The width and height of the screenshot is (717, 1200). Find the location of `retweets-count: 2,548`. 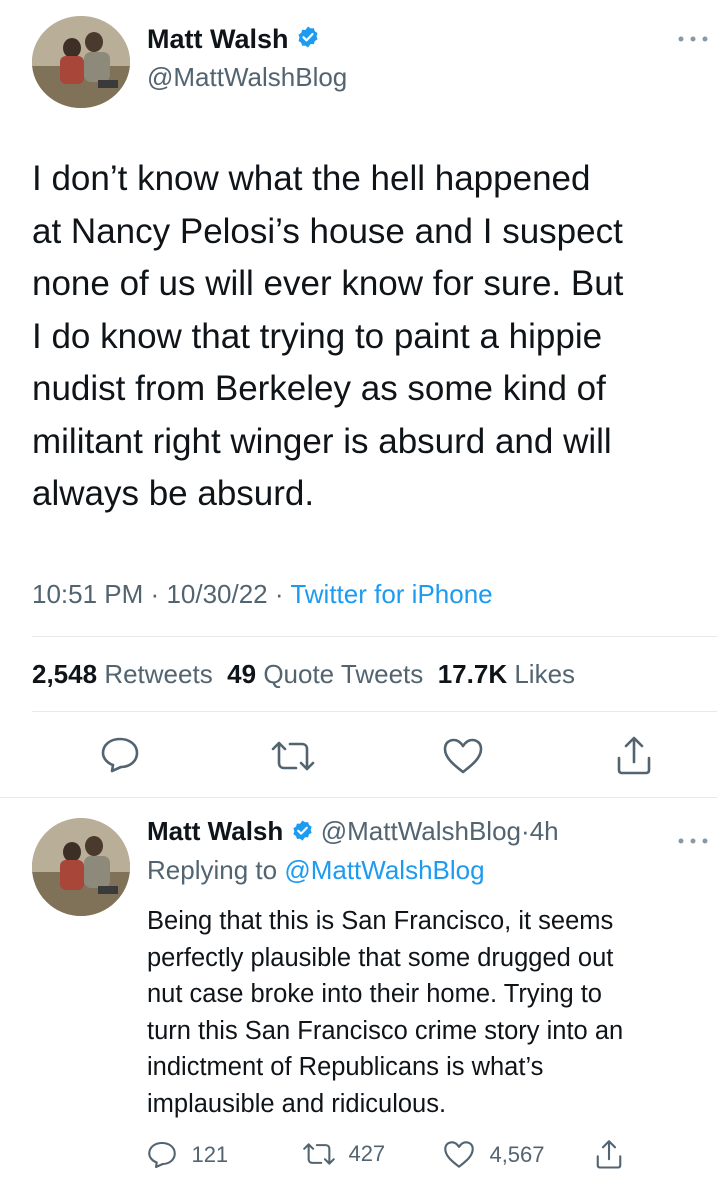

retweets-count: 2,548 is located at coordinates (65, 674).